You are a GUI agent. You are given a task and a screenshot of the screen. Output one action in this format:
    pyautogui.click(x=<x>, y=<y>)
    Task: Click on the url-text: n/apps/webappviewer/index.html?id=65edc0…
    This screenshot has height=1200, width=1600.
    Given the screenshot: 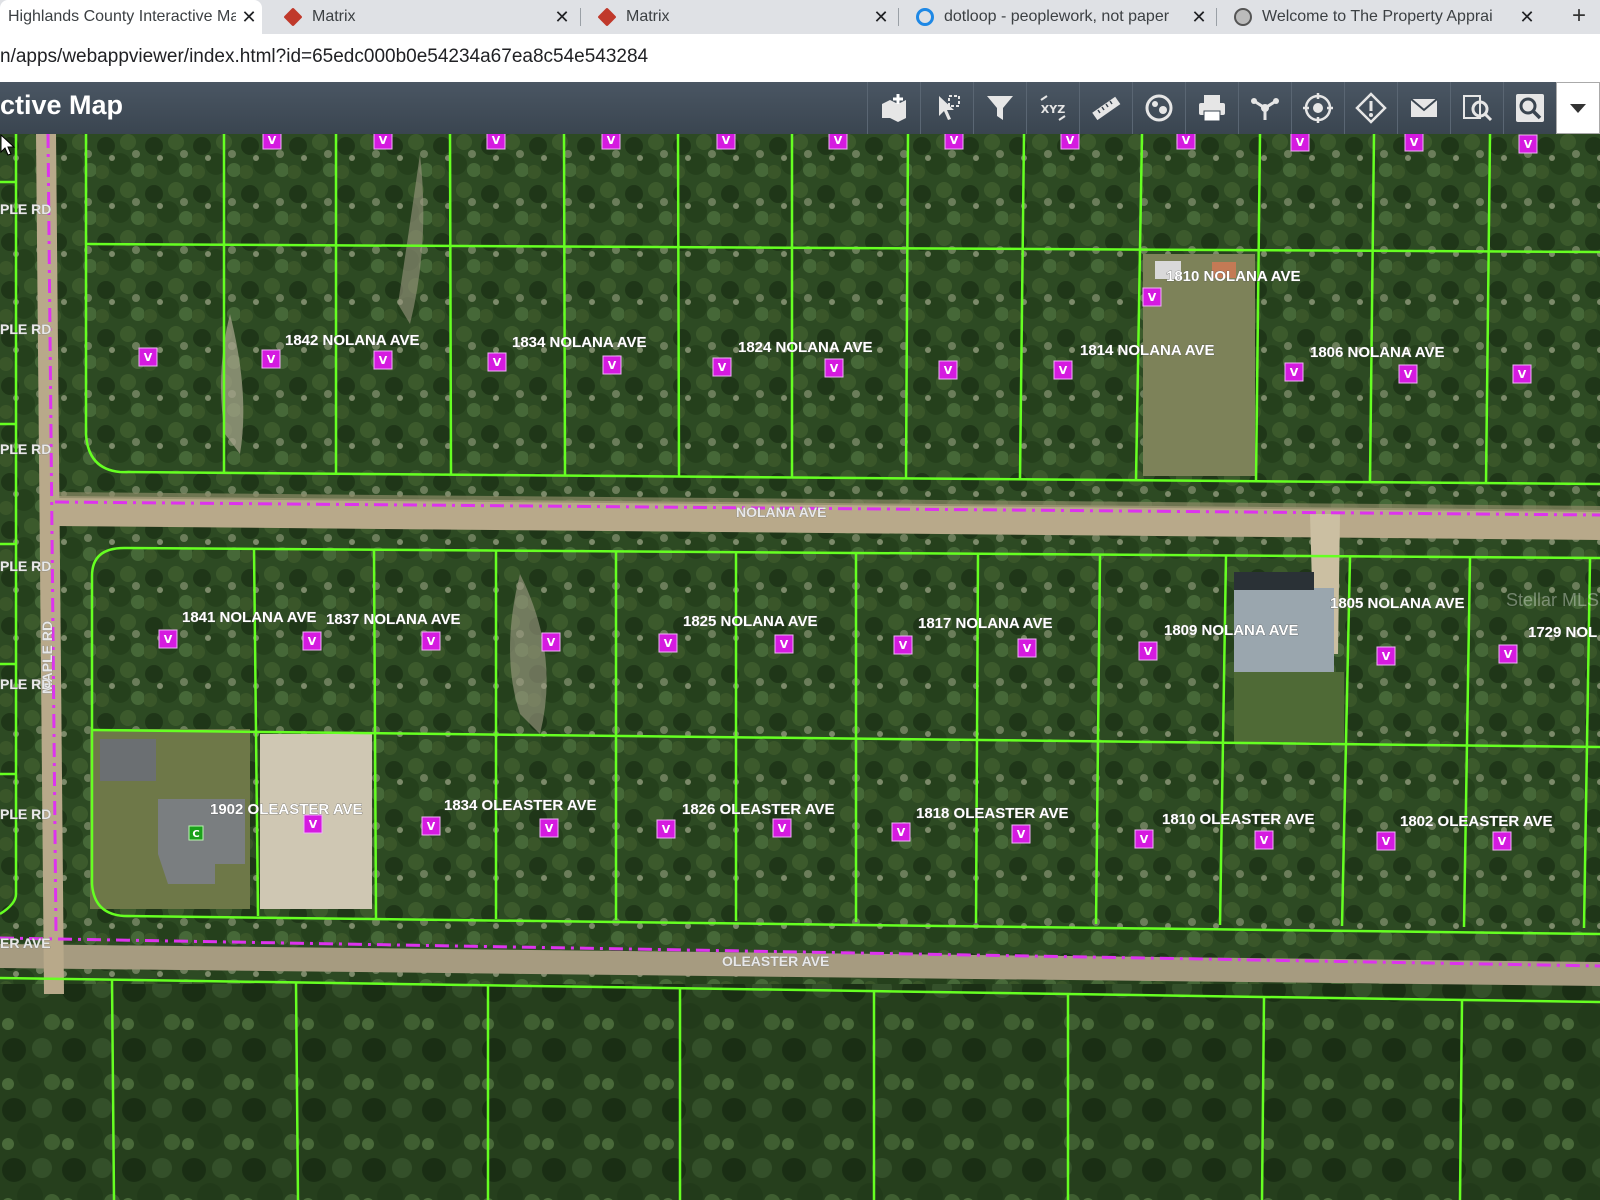 What is the action you would take?
    pyautogui.click(x=324, y=57)
    